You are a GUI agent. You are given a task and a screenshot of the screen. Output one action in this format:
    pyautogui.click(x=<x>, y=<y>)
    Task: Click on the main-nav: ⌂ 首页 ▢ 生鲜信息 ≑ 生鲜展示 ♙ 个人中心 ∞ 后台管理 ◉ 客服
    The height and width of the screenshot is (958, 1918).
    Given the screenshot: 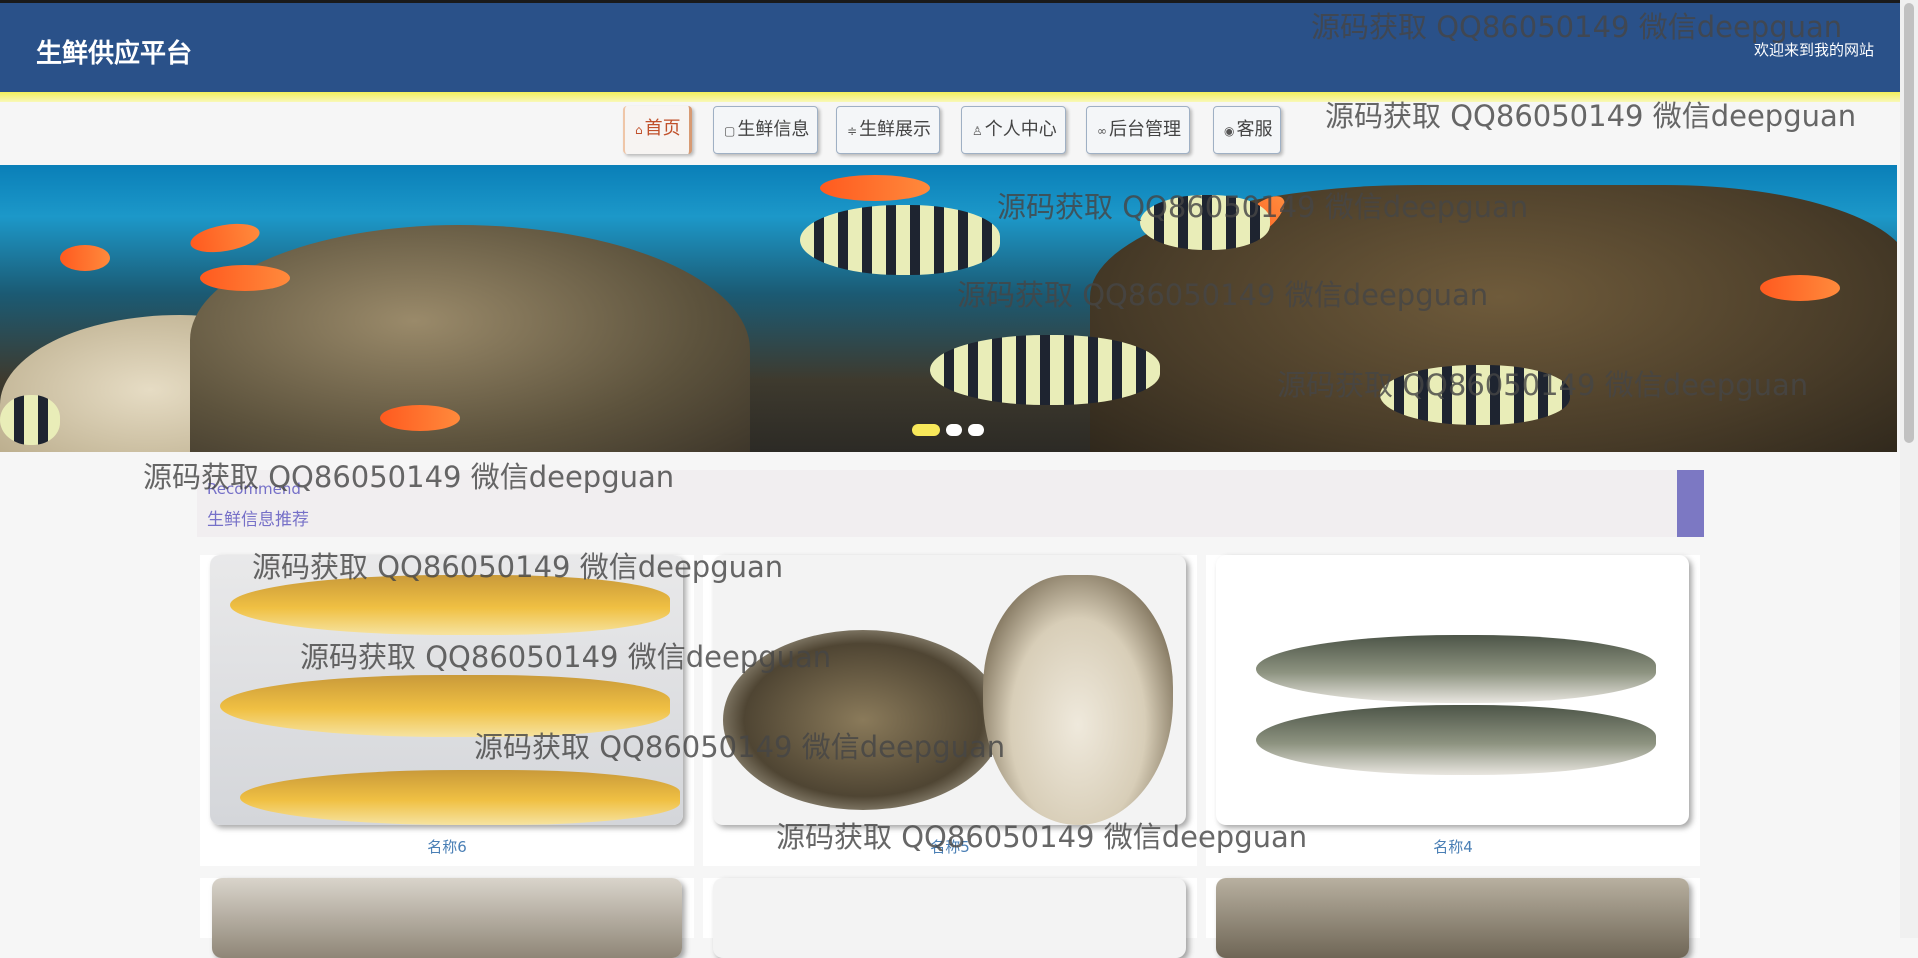 What is the action you would take?
    pyautogui.click(x=950, y=133)
    